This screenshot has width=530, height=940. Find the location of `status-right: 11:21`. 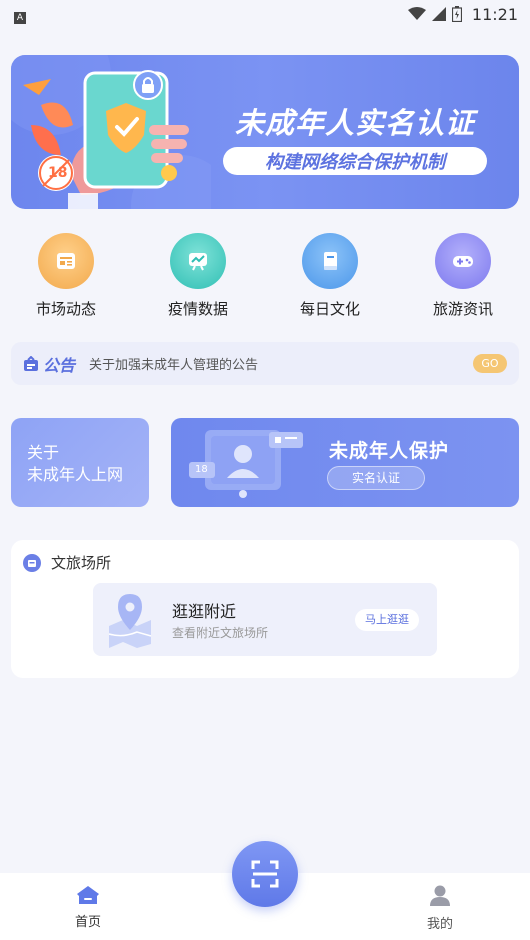

status-right: 11:21 is located at coordinates (462, 14).